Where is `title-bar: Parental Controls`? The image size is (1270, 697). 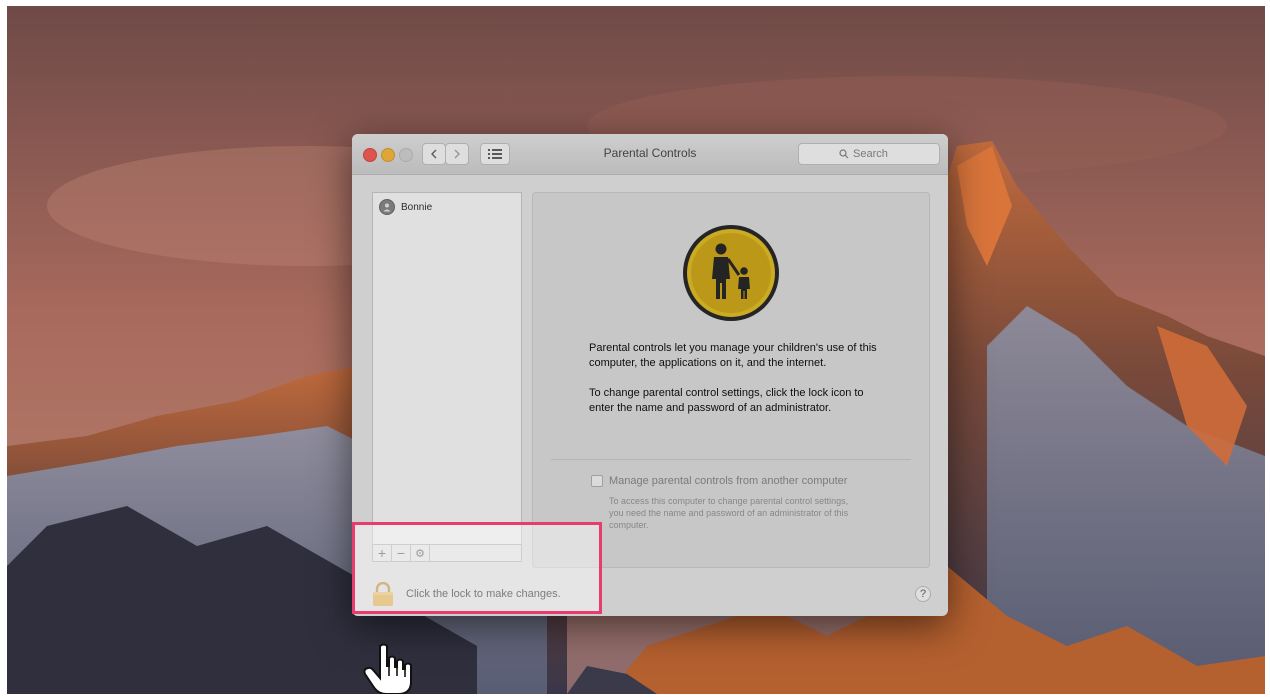
title-bar: Parental Controls is located at coordinates (650, 154).